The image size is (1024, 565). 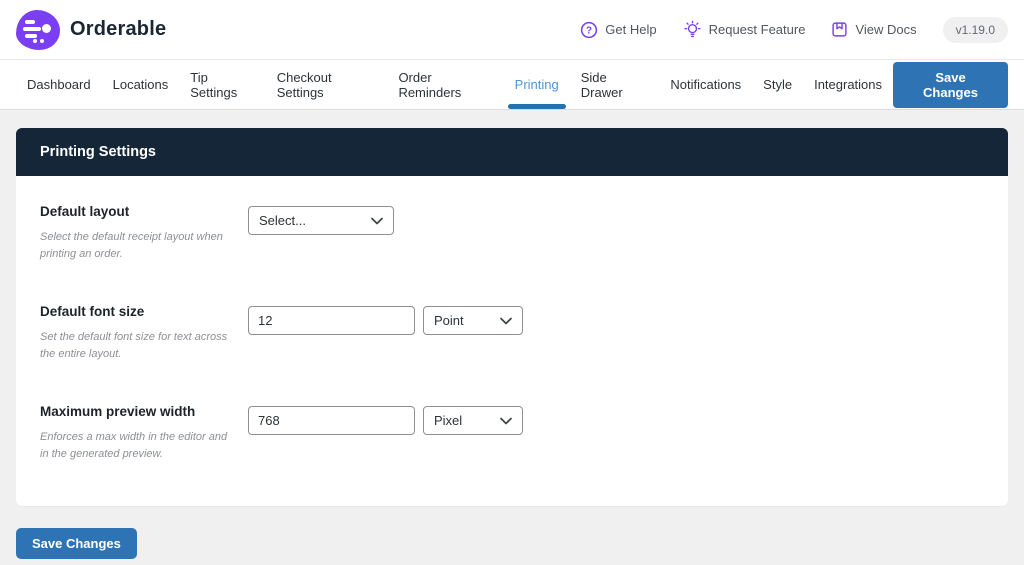 I want to click on tab-printing: Printing, so click(x=537, y=84).